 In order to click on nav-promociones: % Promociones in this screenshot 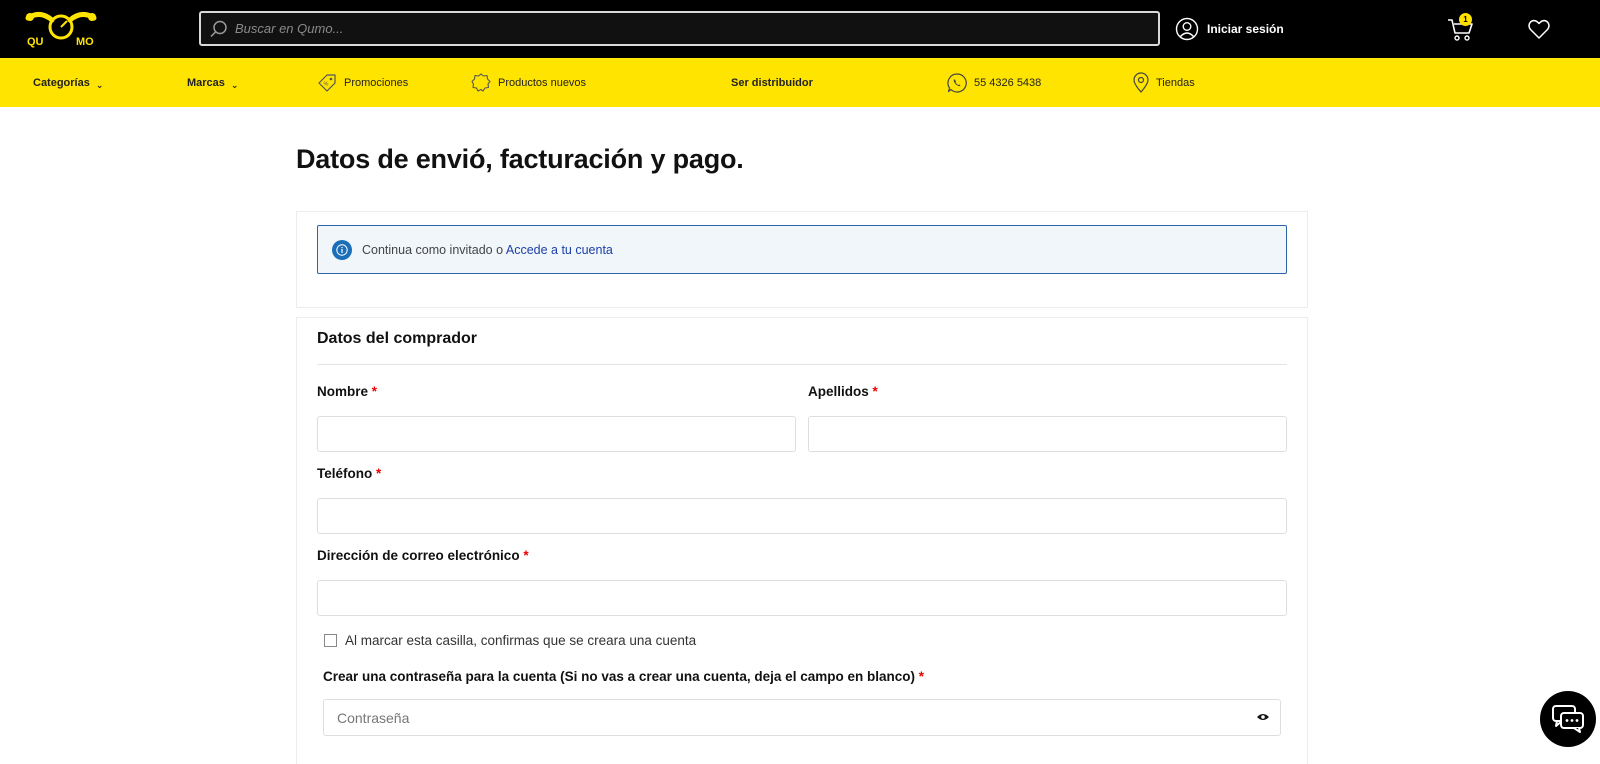, I will do `click(362, 82)`.